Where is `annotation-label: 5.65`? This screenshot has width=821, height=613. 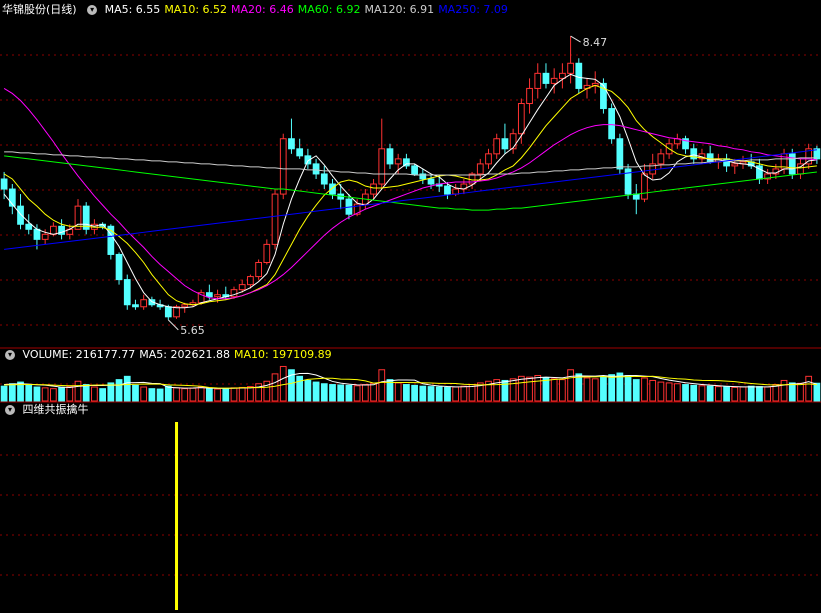 annotation-label: 5.65 is located at coordinates (192, 330).